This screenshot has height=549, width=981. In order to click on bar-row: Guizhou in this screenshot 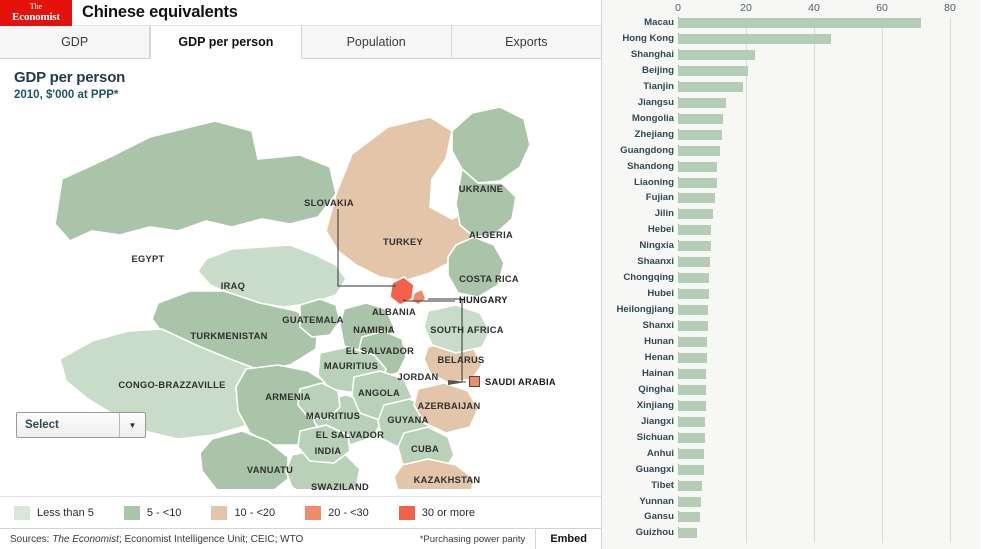, I will do `click(791, 533)`.